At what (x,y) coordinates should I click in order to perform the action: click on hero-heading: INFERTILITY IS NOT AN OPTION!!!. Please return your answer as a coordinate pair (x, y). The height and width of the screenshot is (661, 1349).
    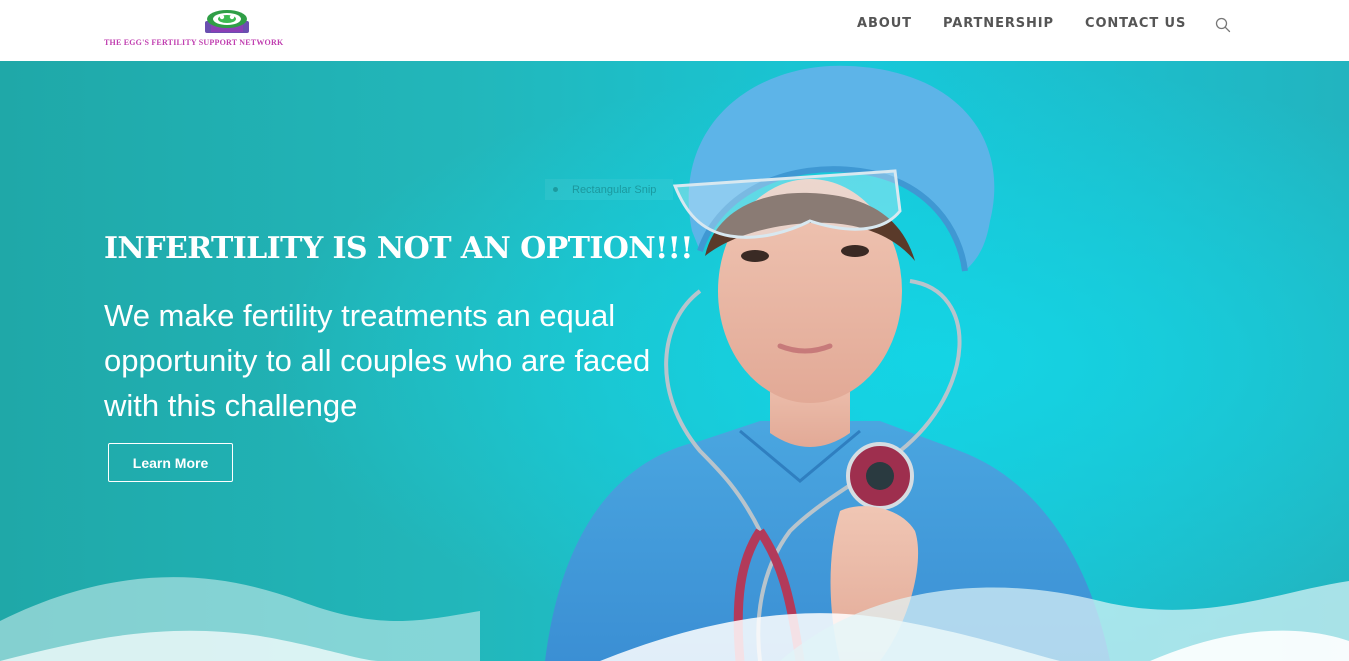
    Looking at the image, I should click on (398, 248).